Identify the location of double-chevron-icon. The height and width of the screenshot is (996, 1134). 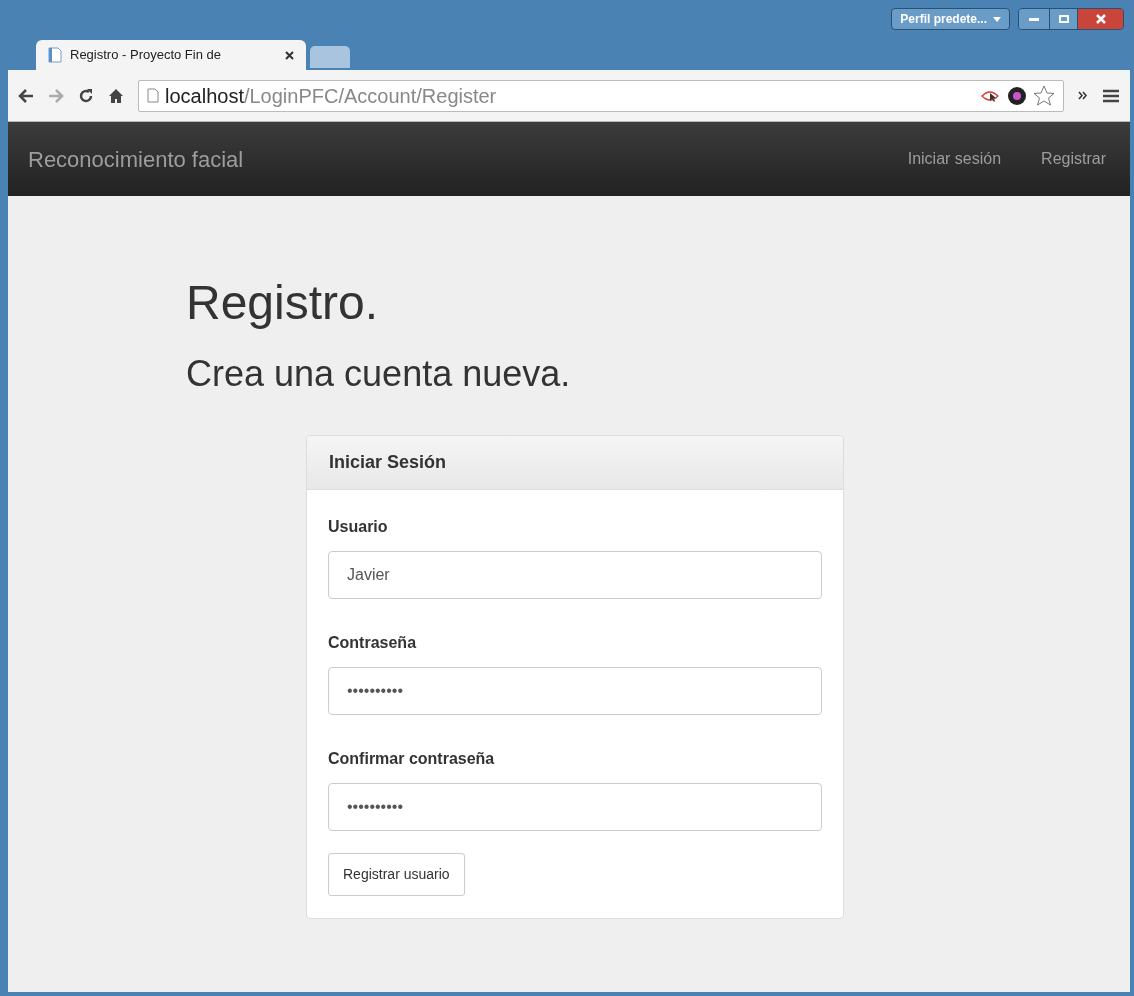
(1083, 95).